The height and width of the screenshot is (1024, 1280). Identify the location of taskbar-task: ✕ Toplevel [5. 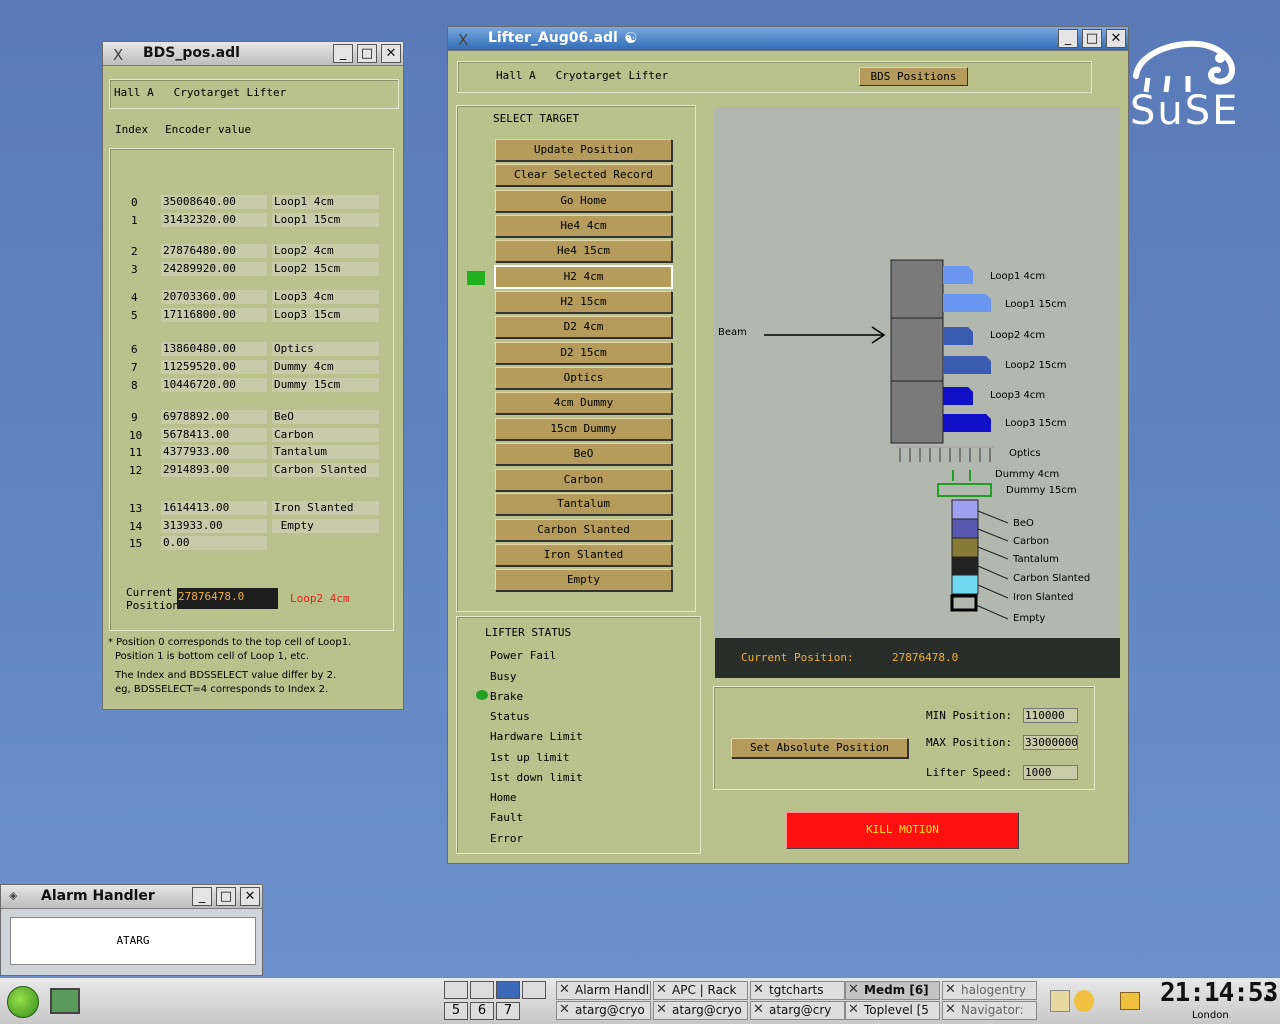
(892, 1010).